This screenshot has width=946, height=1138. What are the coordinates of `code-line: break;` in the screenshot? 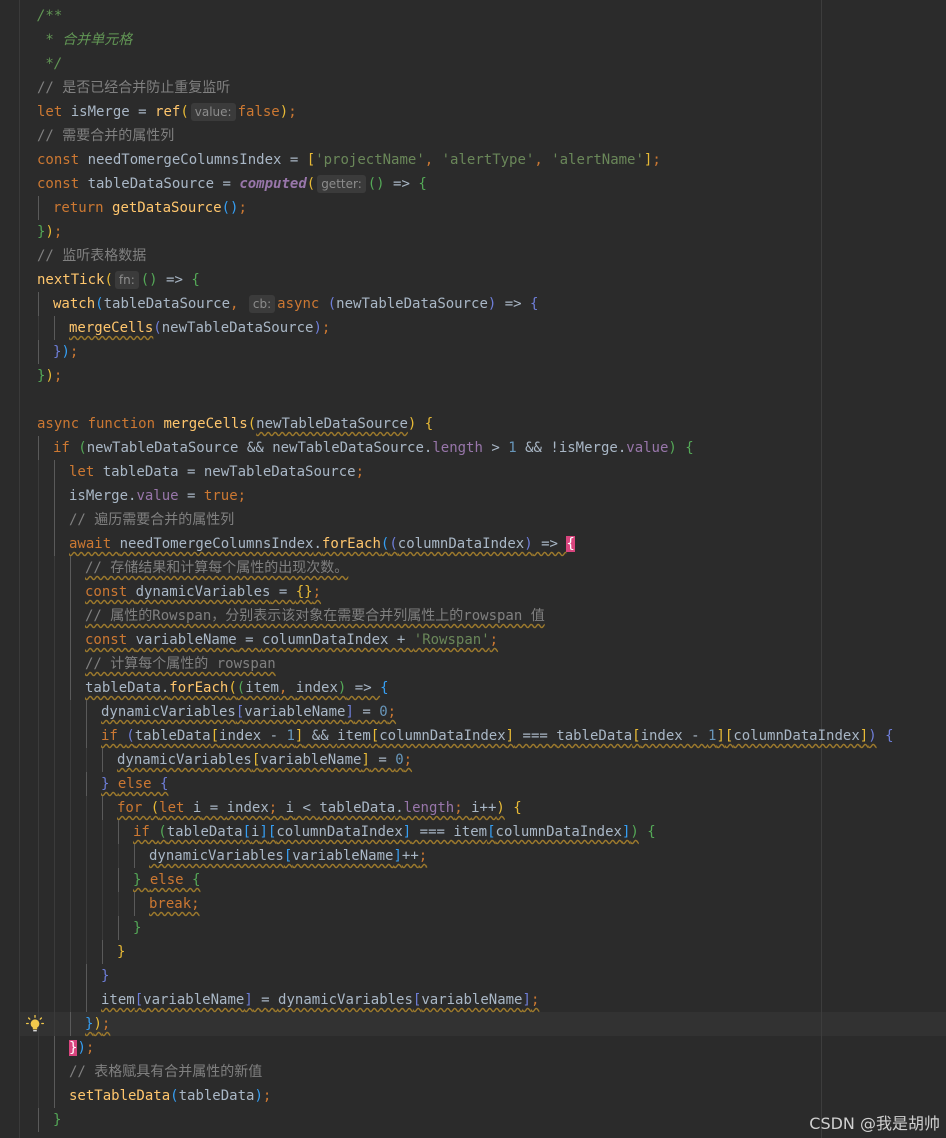 It's located at (491, 904).